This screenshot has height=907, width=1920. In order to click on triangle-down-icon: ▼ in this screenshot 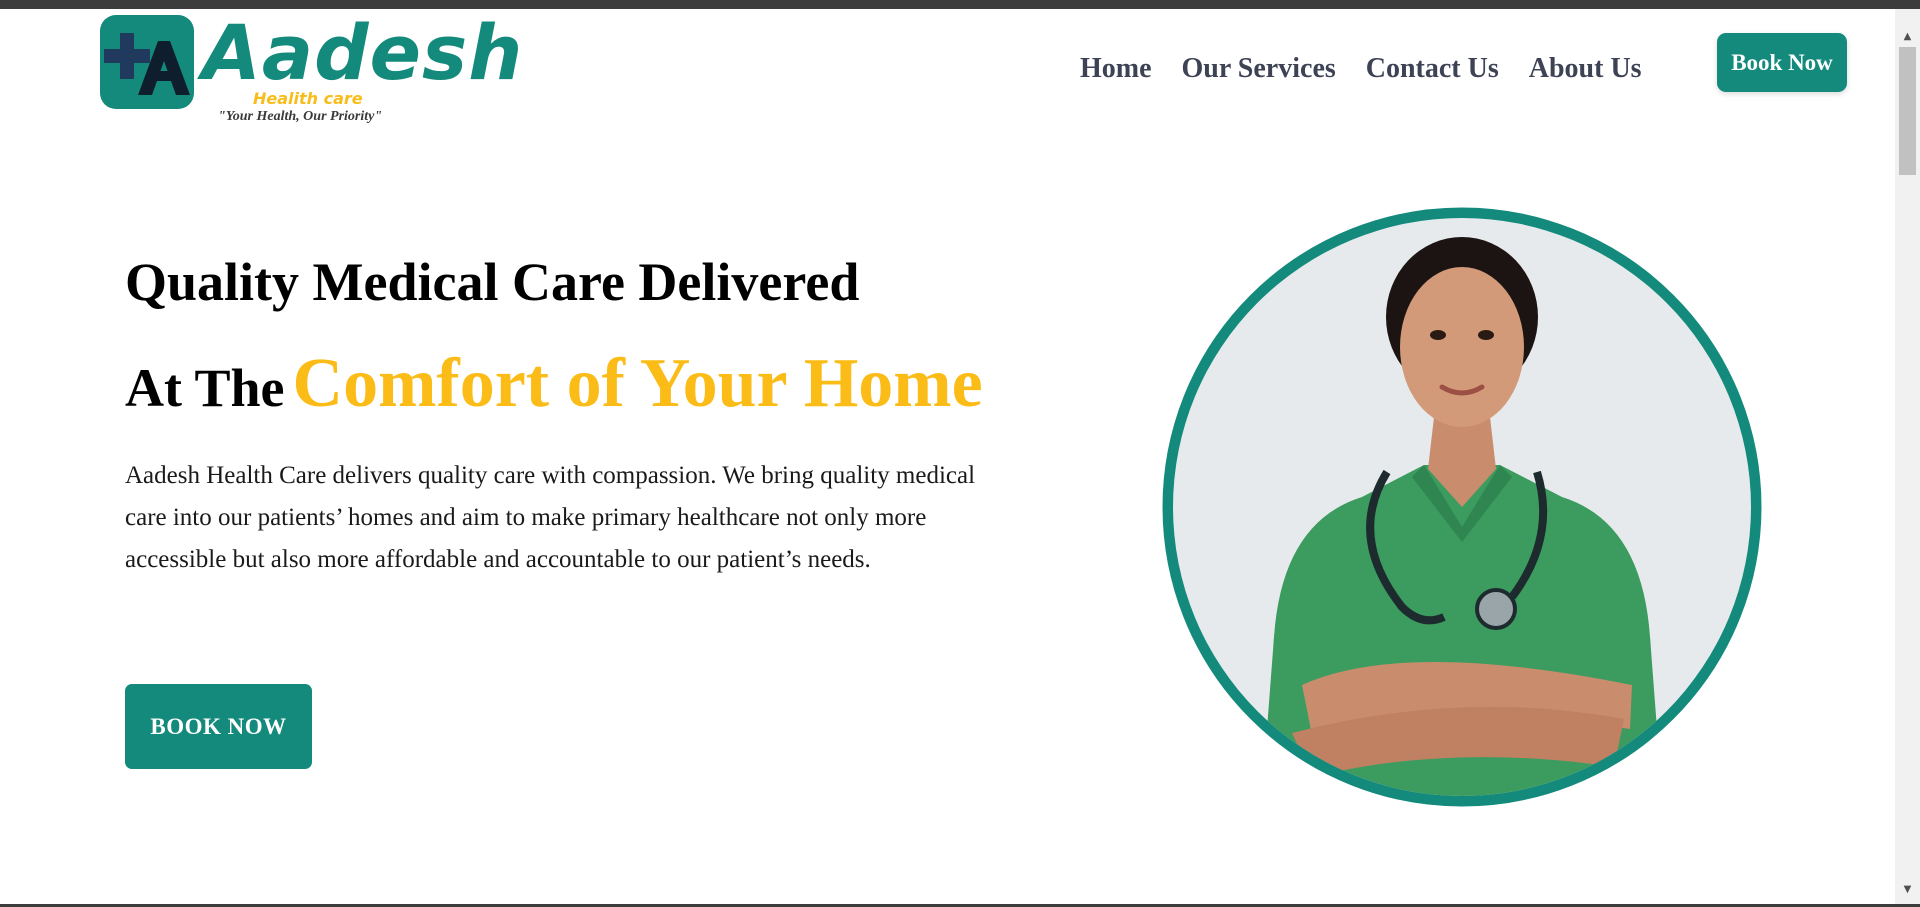, I will do `click(1907, 890)`.